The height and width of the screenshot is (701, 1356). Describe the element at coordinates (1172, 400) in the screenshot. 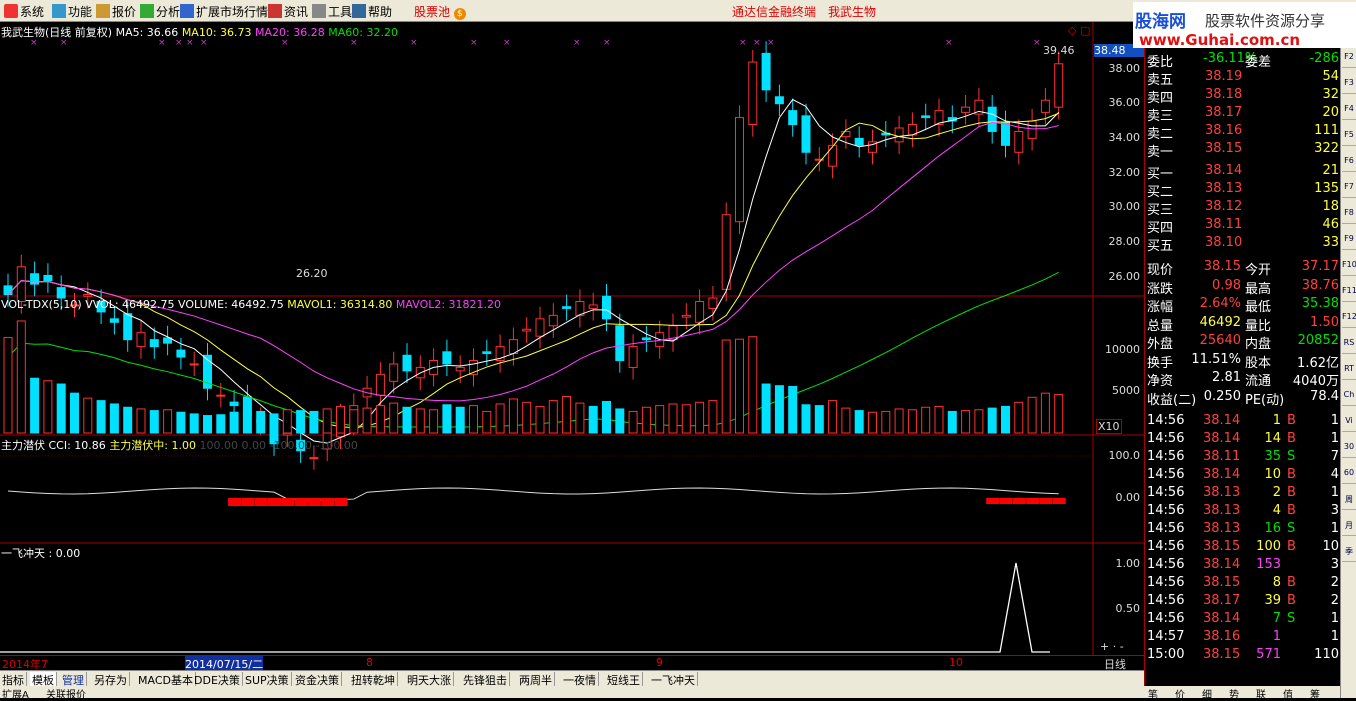

I see `quote-label: 收益(二)` at that location.